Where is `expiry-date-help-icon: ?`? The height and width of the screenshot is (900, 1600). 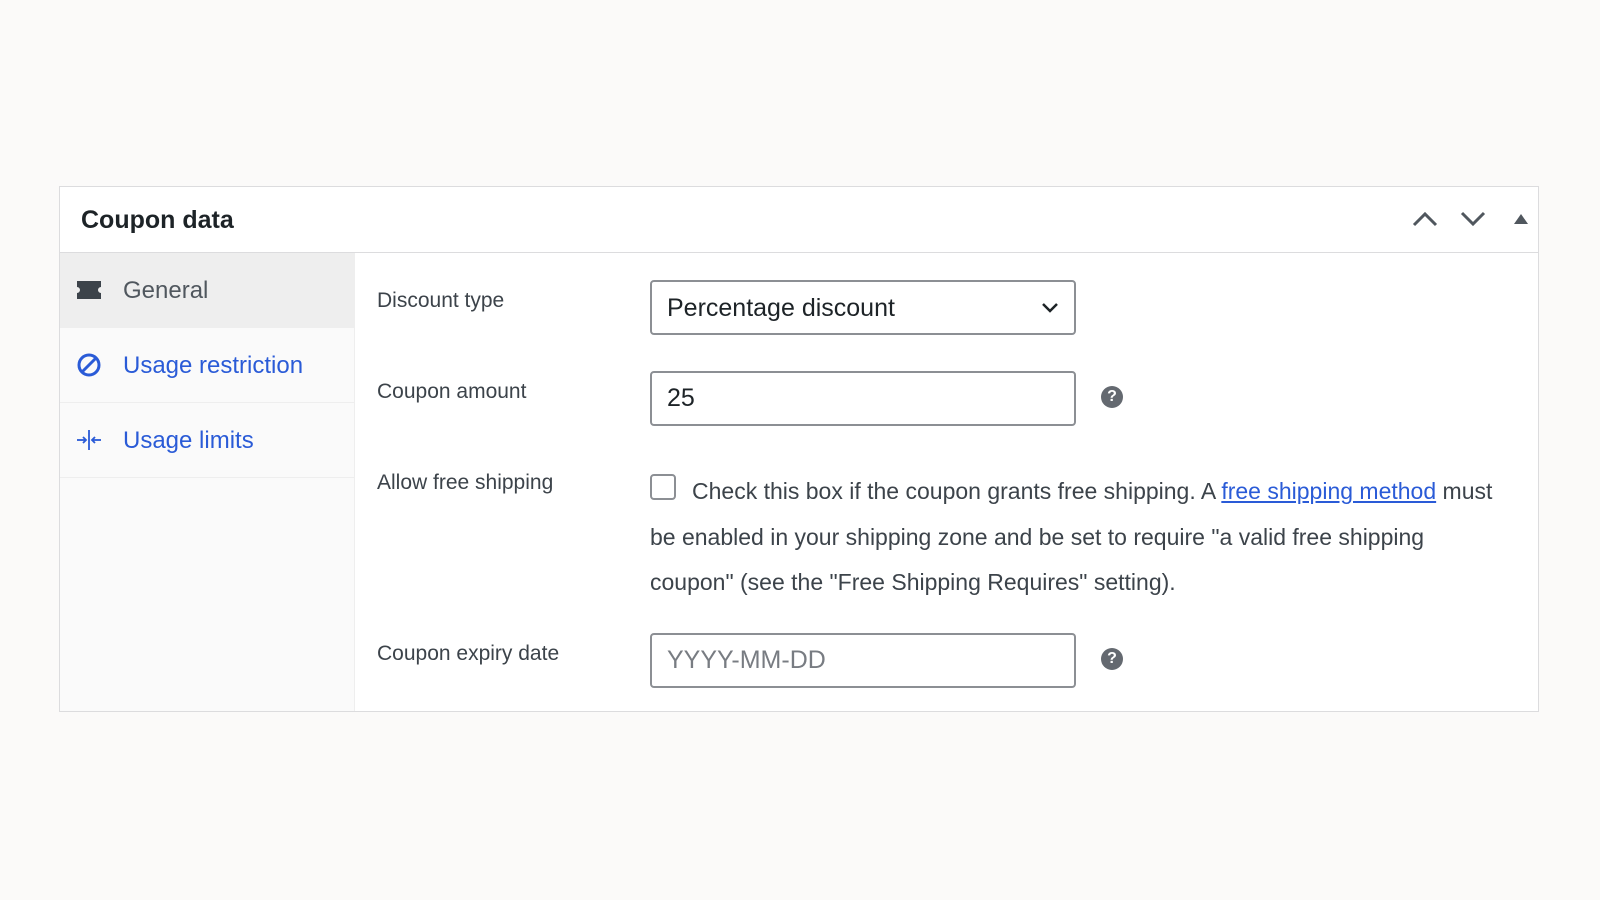
expiry-date-help-icon: ? is located at coordinates (1112, 659).